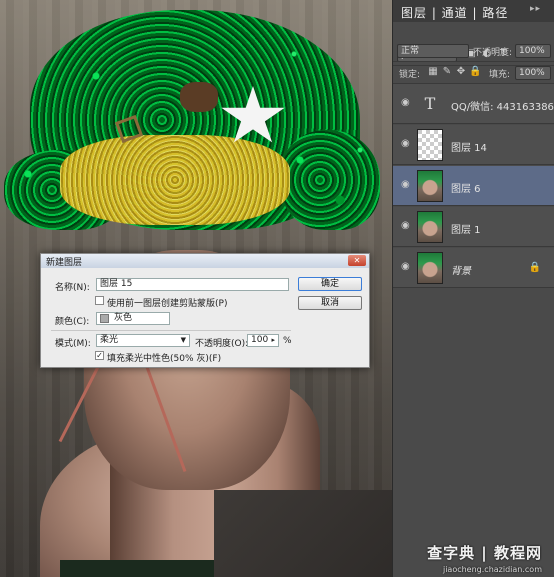 Image resolution: width=554 pixels, height=577 pixels. I want to click on layer-name: 背景, so click(461, 269).